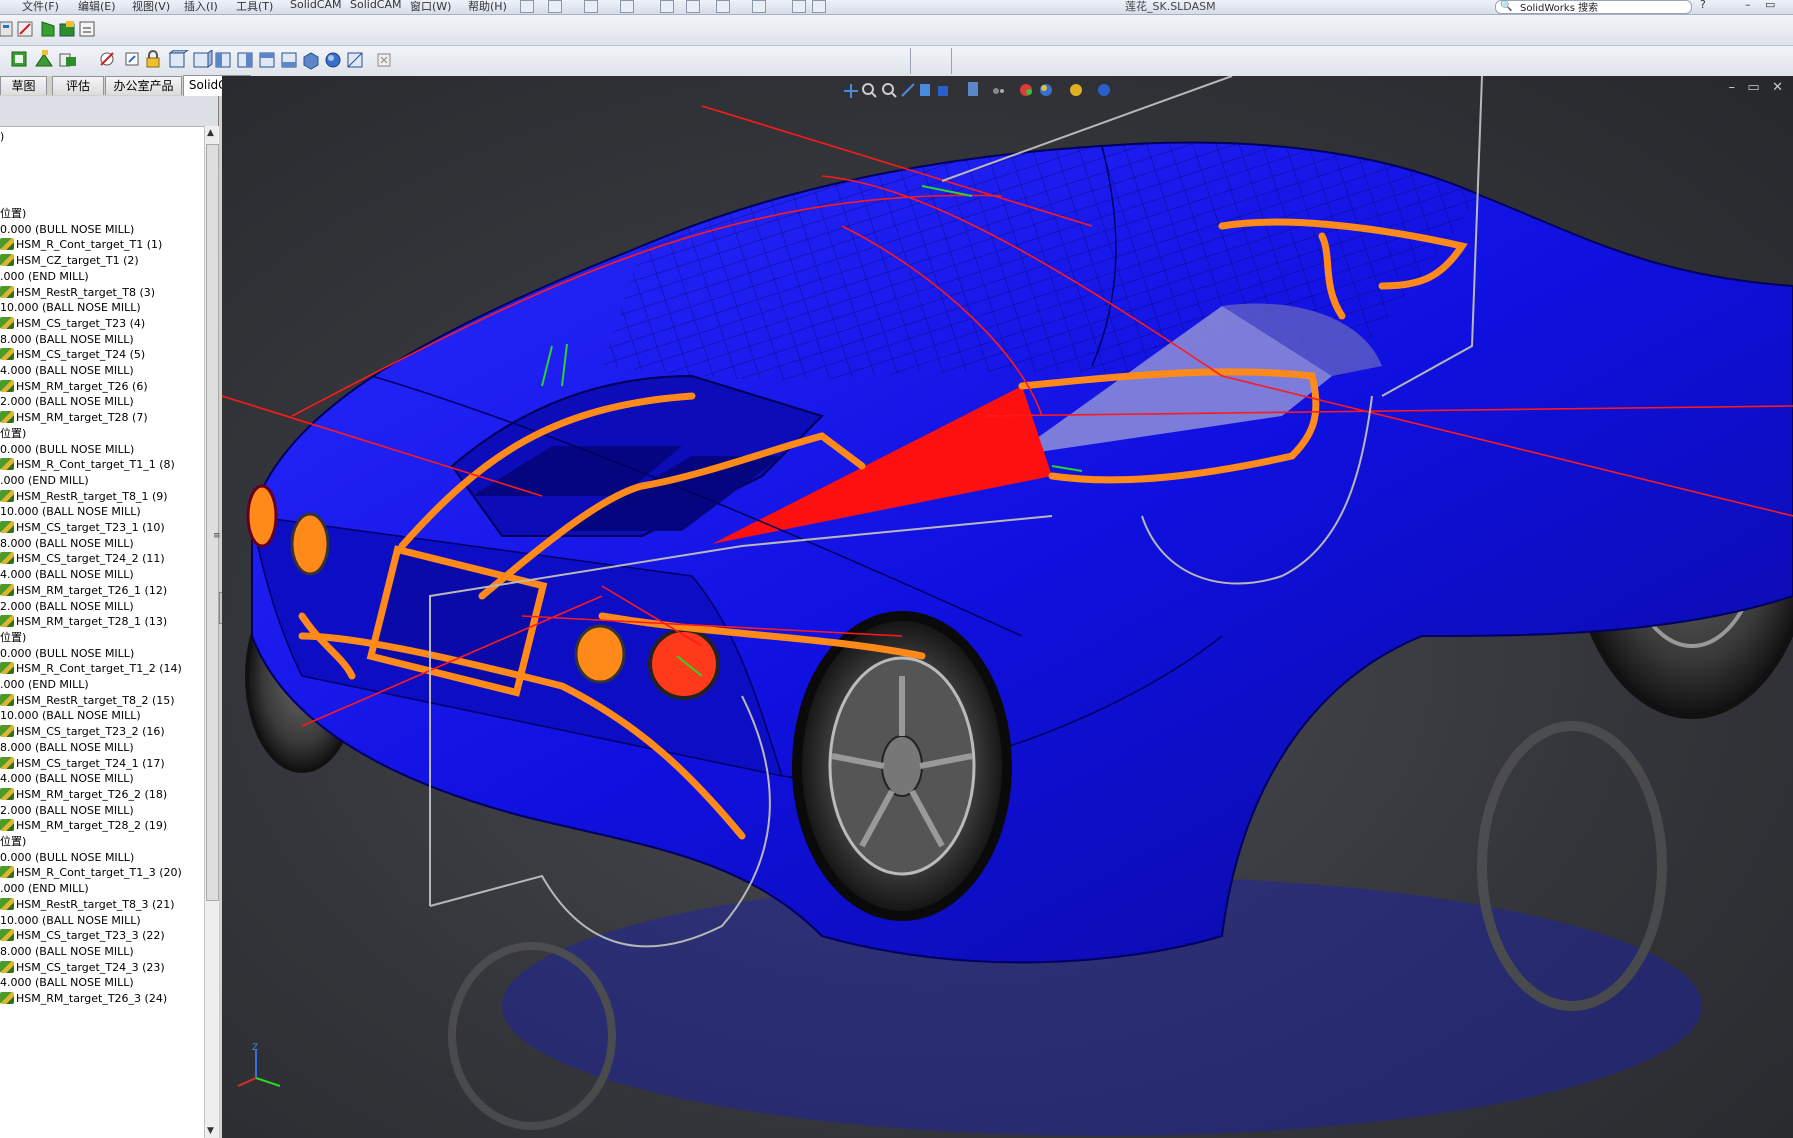  Describe the element at coordinates (555, 6) in the screenshot. I see `new-doc-icon` at that location.